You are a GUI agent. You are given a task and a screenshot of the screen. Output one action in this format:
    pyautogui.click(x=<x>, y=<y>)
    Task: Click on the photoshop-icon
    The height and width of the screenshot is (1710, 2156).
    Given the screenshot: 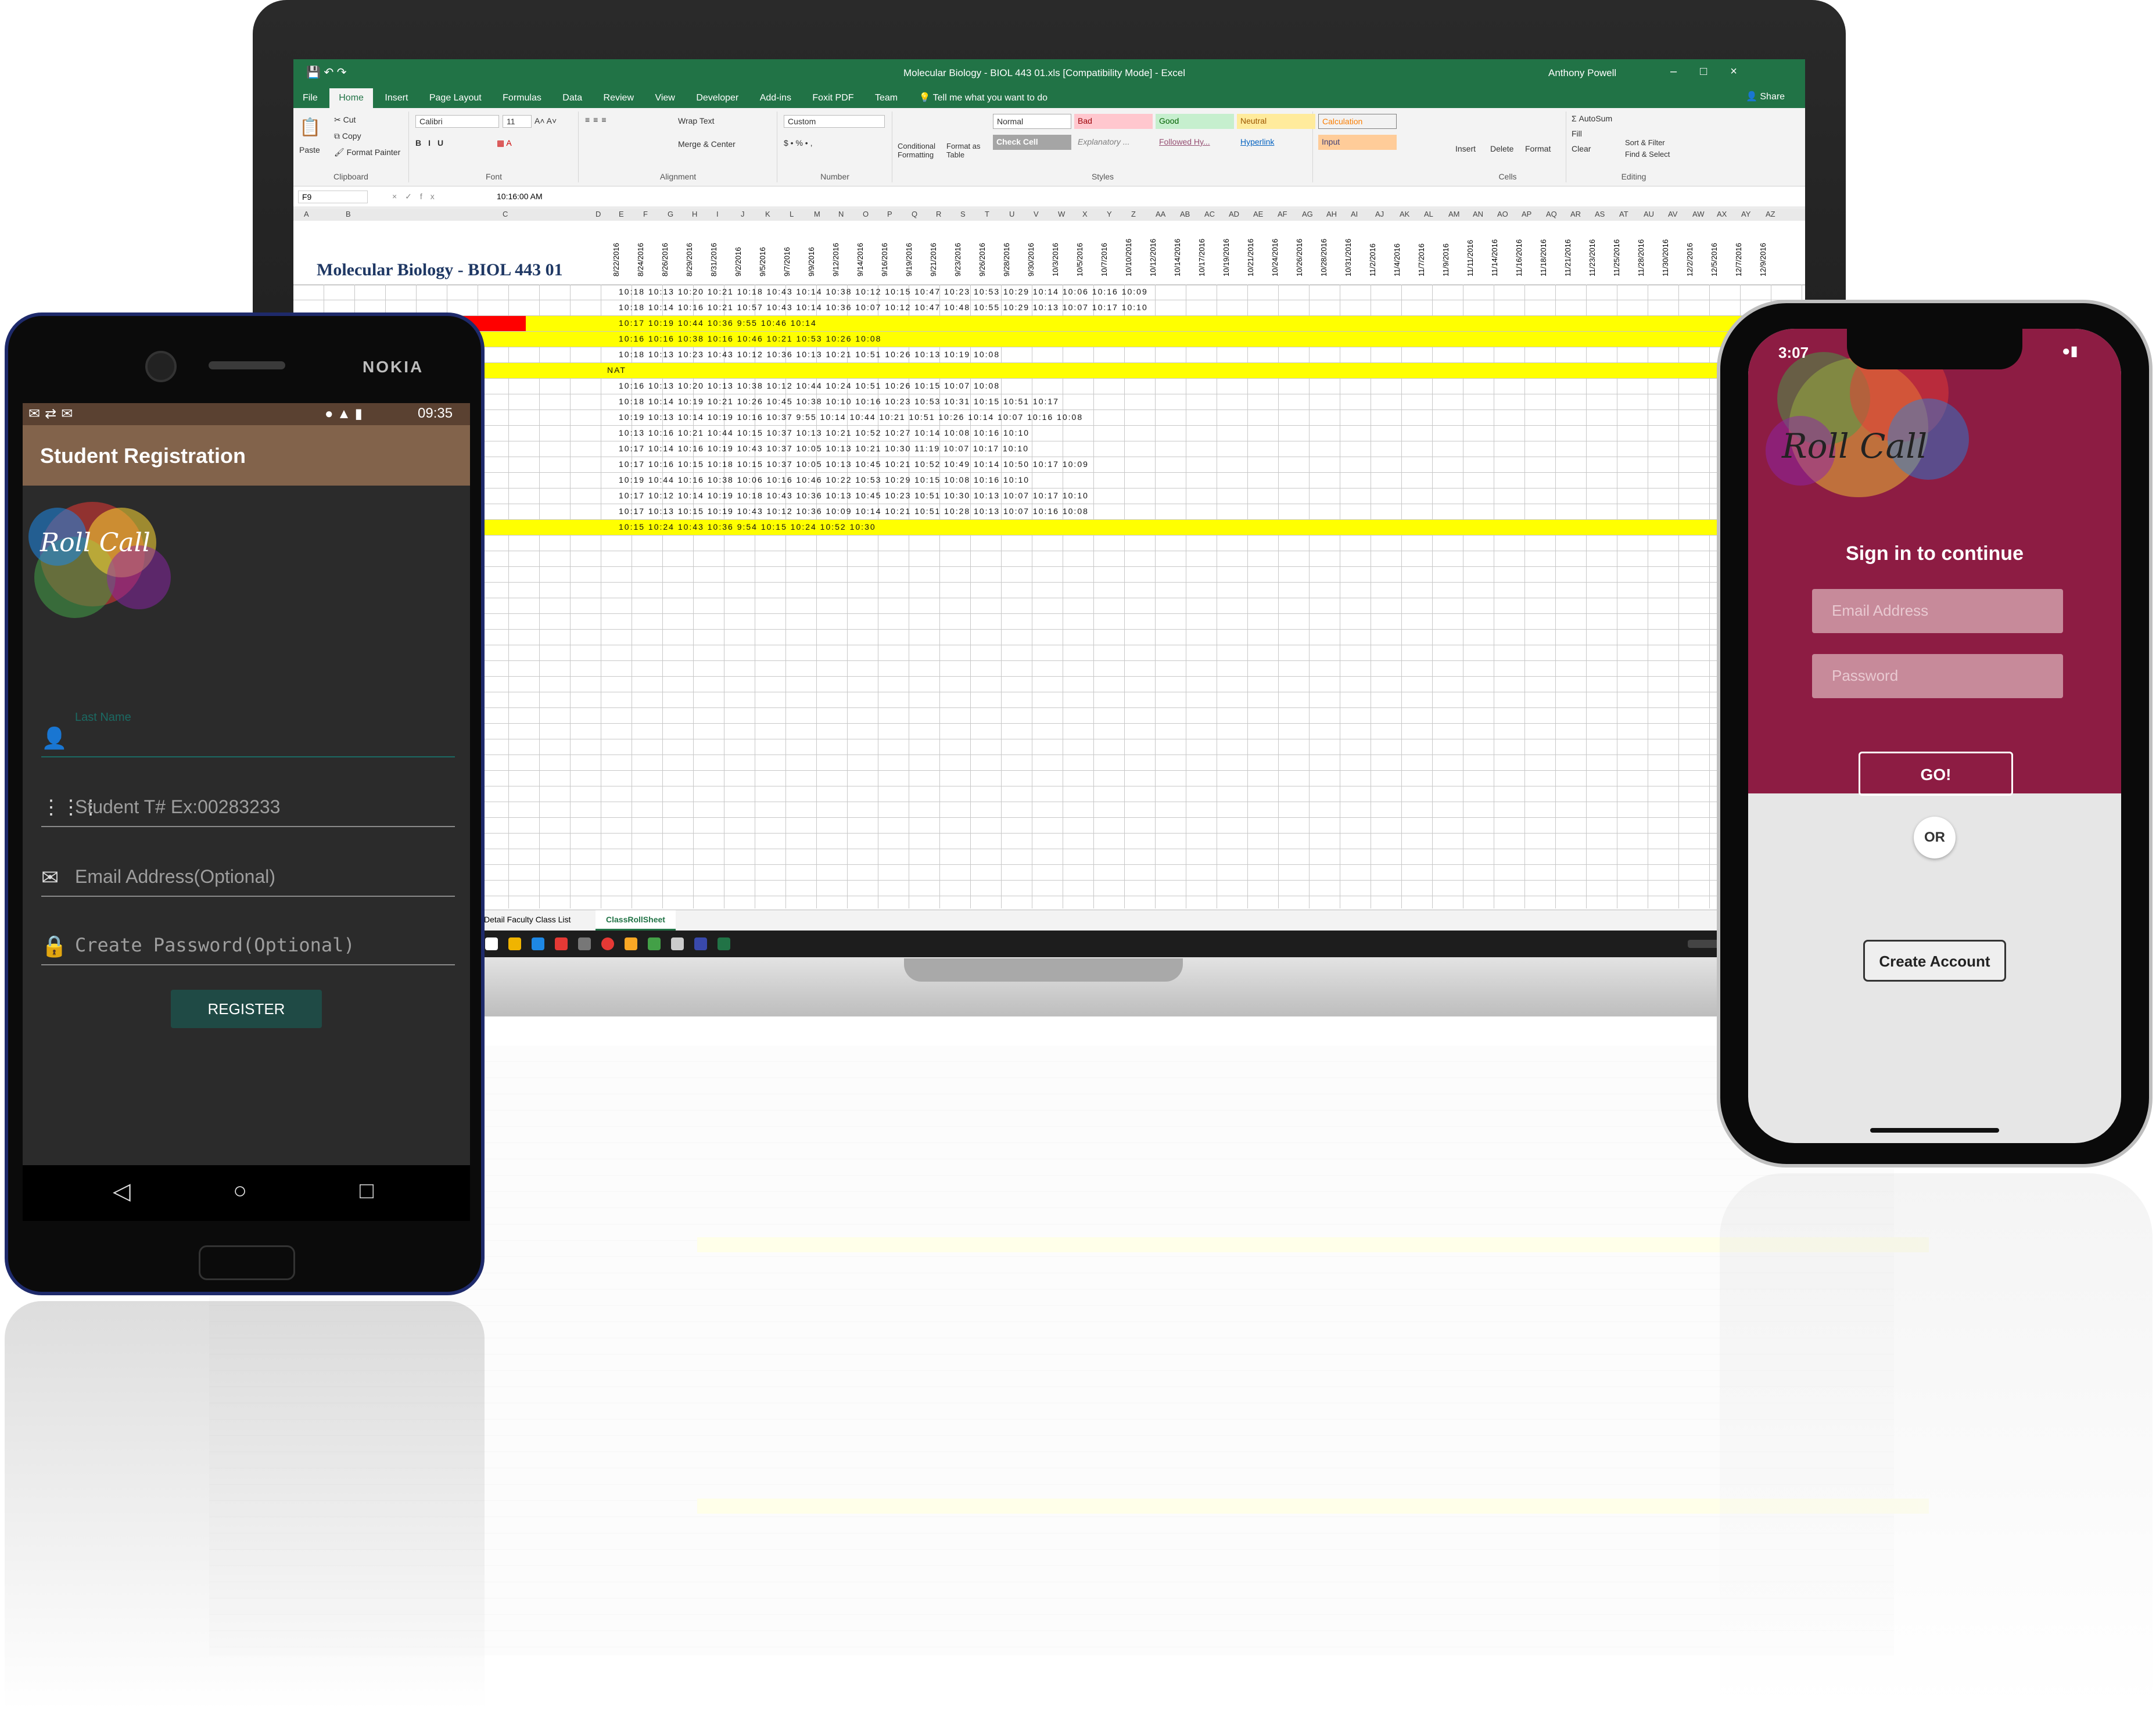 What is the action you would take?
    pyautogui.click(x=700, y=943)
    